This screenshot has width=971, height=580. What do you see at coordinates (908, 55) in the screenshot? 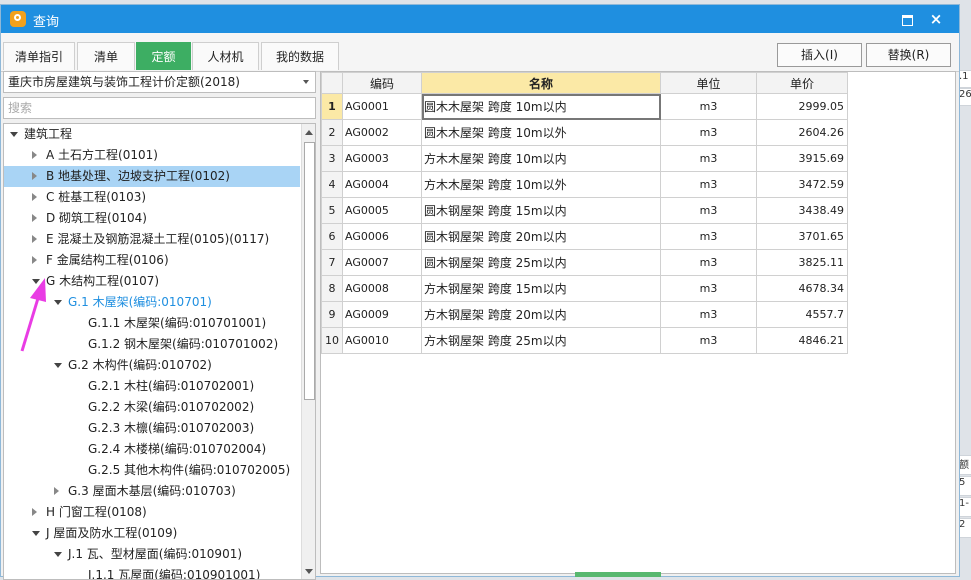
I see `replace-button: 替换(R)` at bounding box center [908, 55].